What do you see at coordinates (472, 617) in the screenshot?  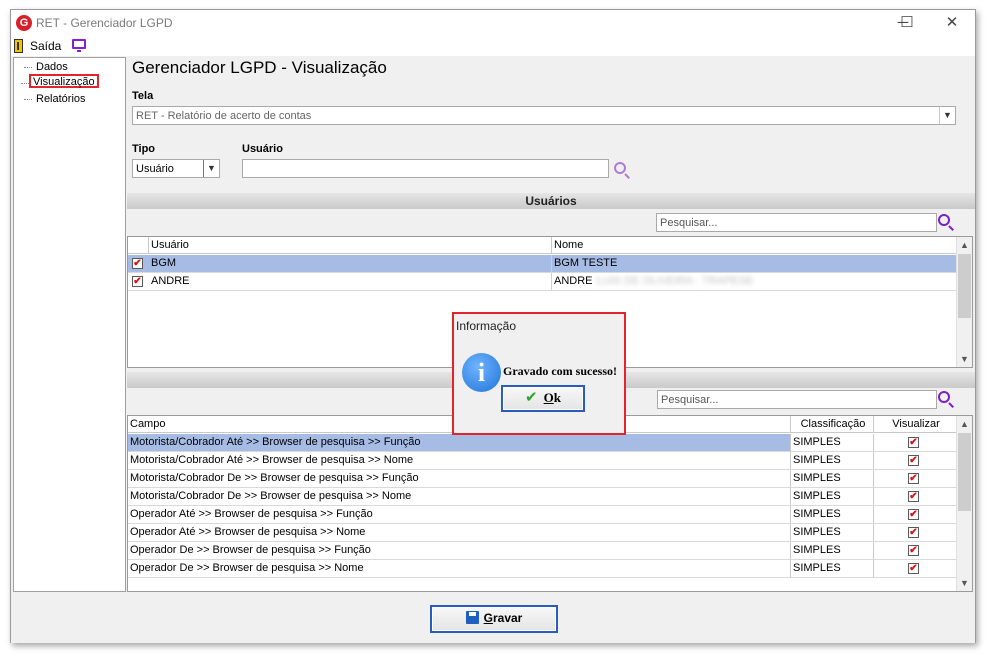 I see `floppy-disk-icon` at bounding box center [472, 617].